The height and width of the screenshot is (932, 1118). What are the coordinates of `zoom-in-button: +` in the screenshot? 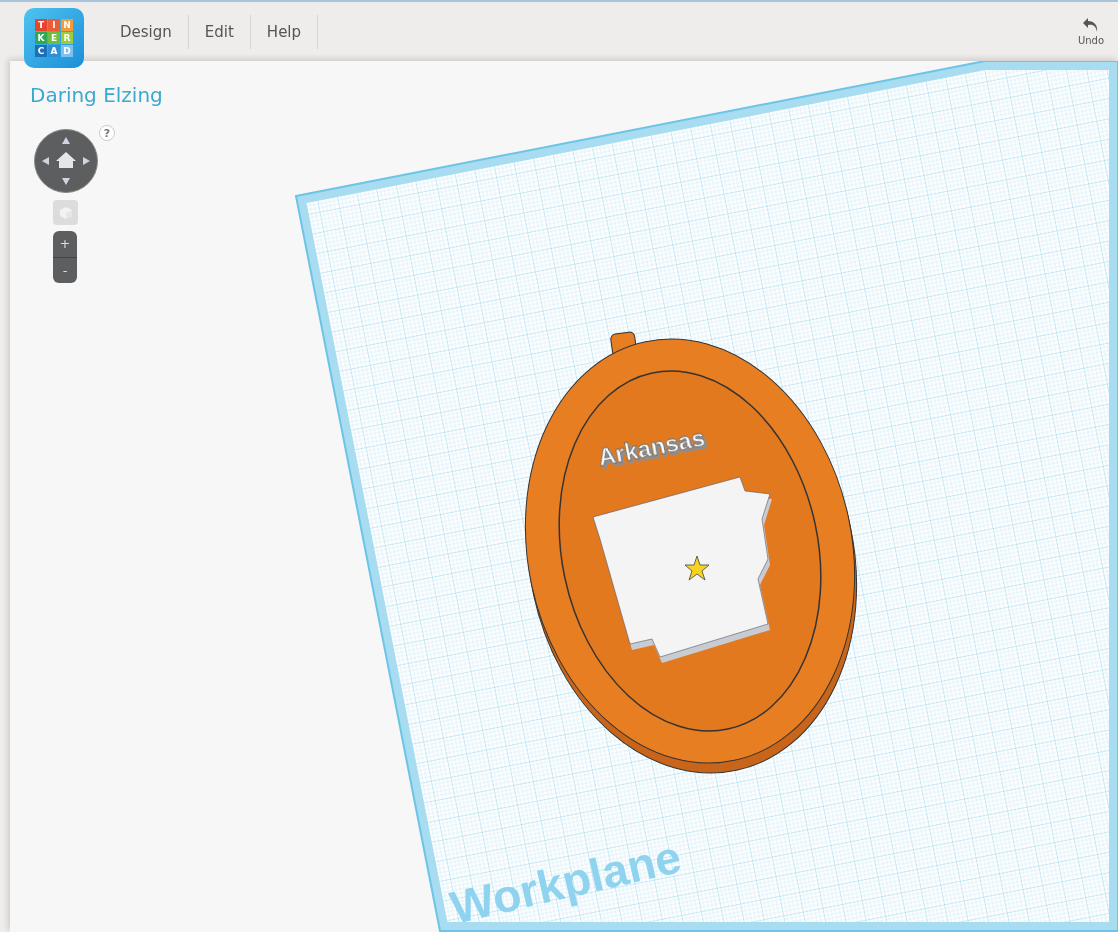 It's located at (65, 244).